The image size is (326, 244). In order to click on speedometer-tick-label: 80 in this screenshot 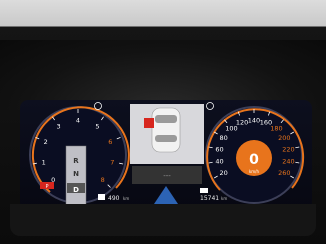, I will do `click(224, 138)`.